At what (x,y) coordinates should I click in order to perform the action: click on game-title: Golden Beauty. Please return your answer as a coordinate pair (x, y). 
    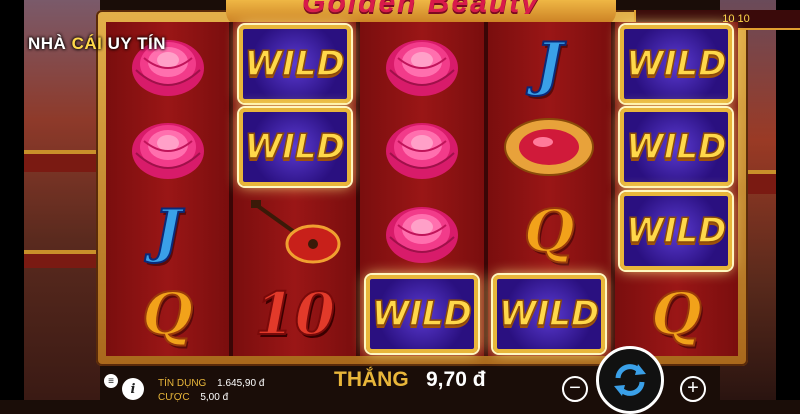
    Looking at the image, I should click on (421, 7).